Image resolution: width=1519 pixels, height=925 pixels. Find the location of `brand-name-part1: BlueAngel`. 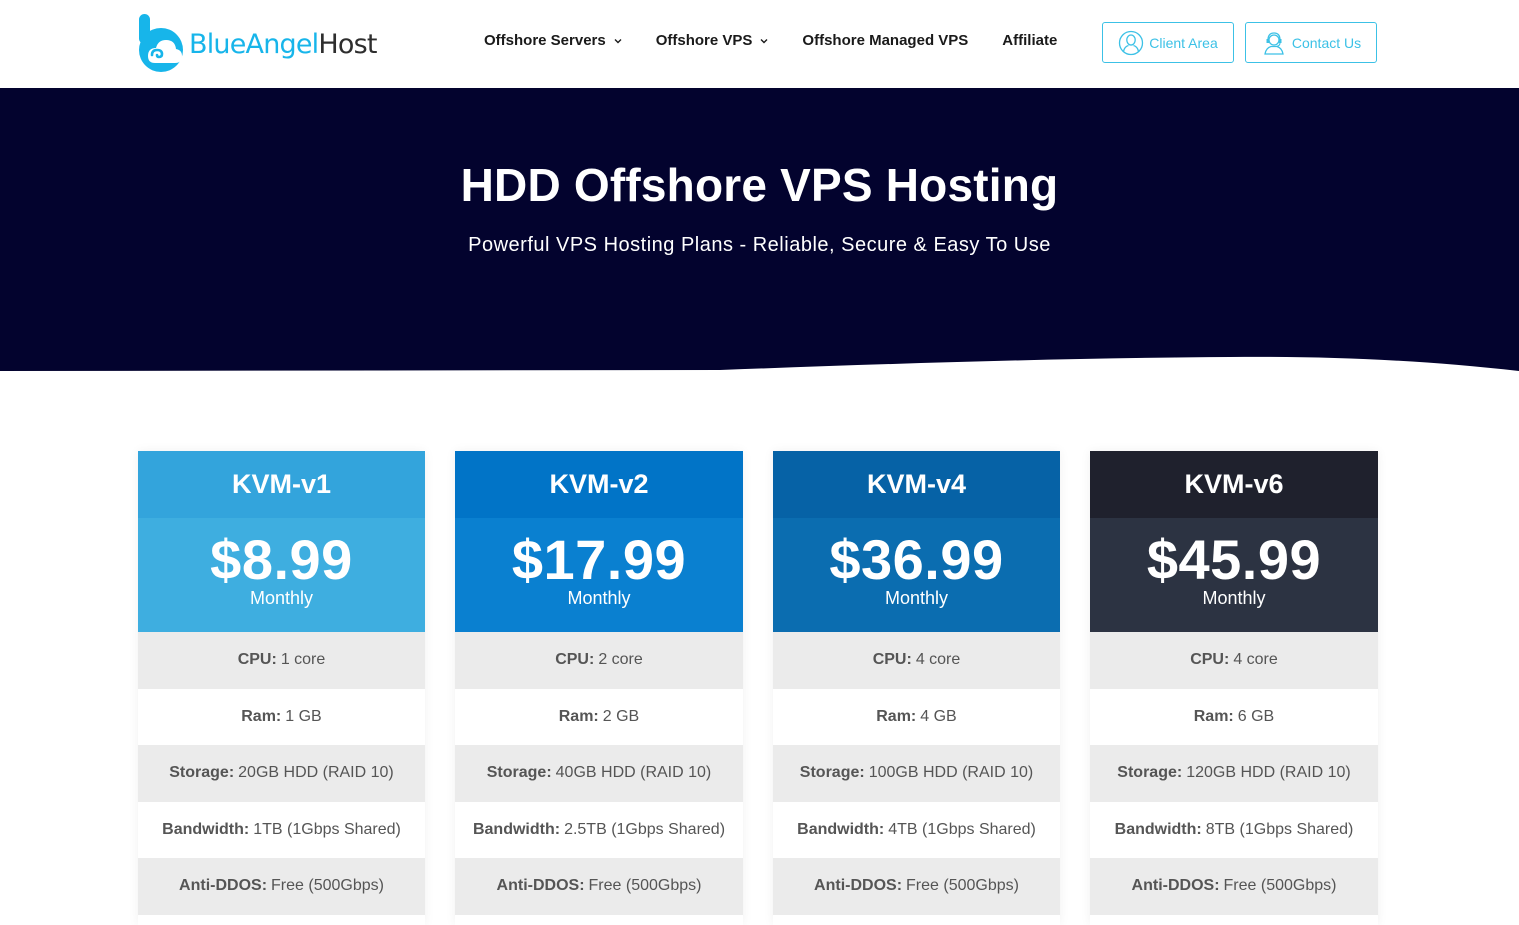

brand-name-part1: BlueAngel is located at coordinates (253, 44).